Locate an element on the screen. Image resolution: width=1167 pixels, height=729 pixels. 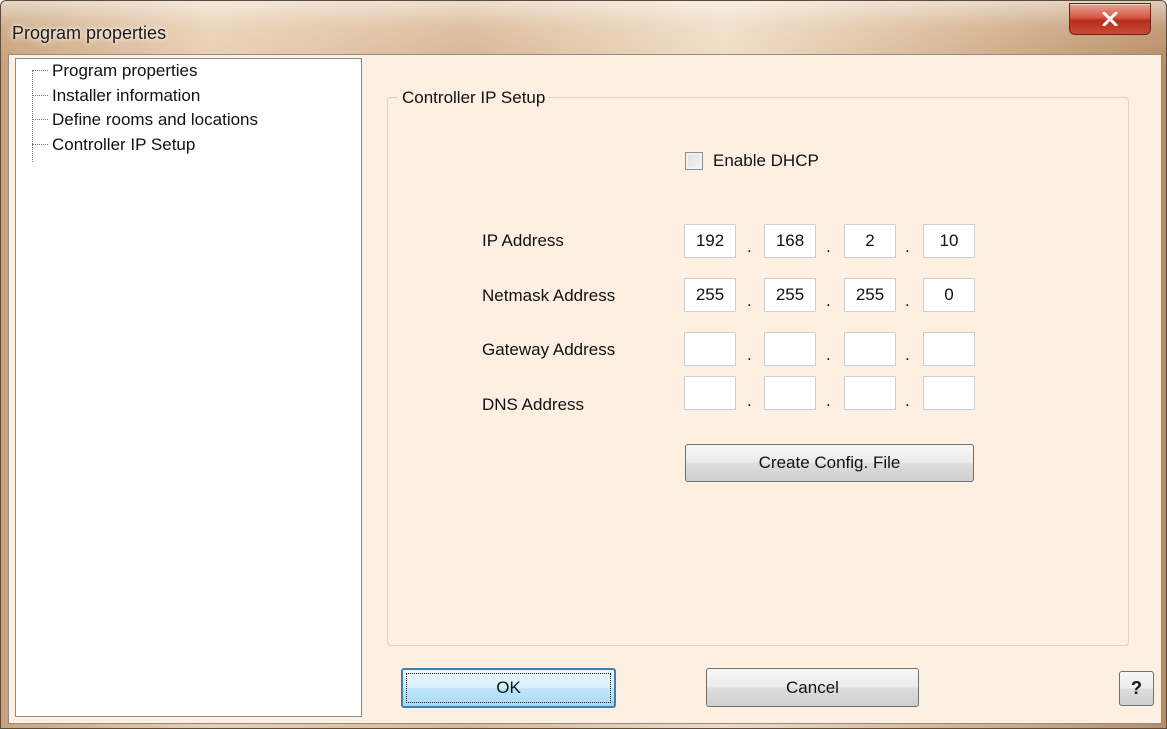
tree-item-label: Program properties is located at coordinates (125, 70).